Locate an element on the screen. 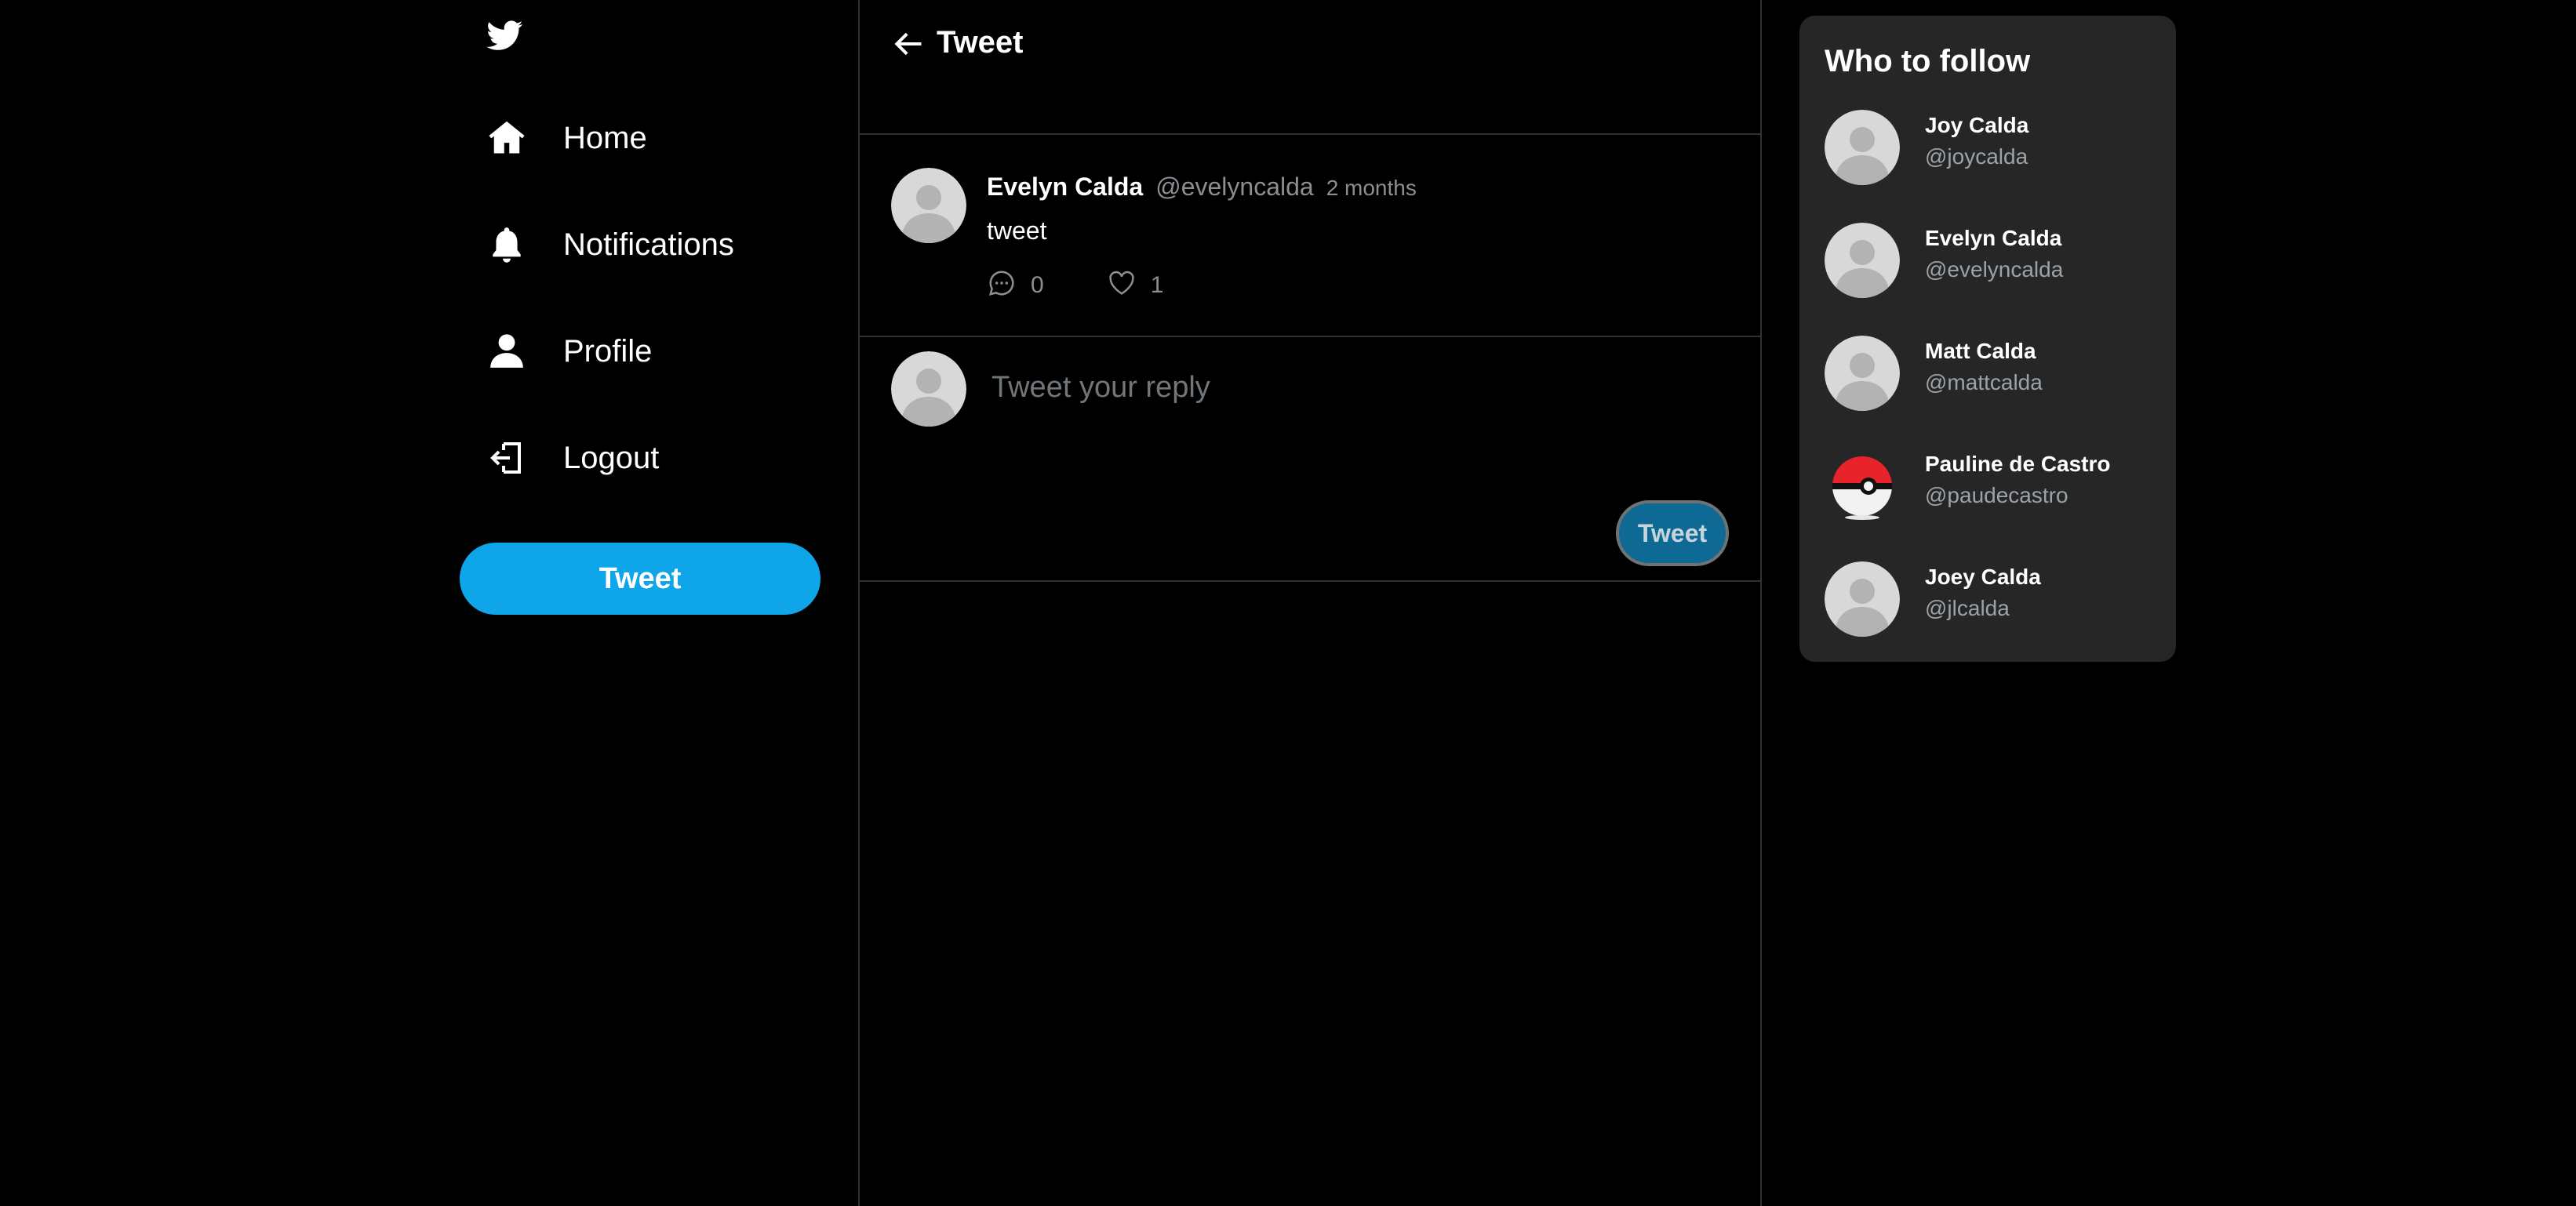 The image size is (2576, 1206). reply-composer: Tweet is located at coordinates (1310, 461).